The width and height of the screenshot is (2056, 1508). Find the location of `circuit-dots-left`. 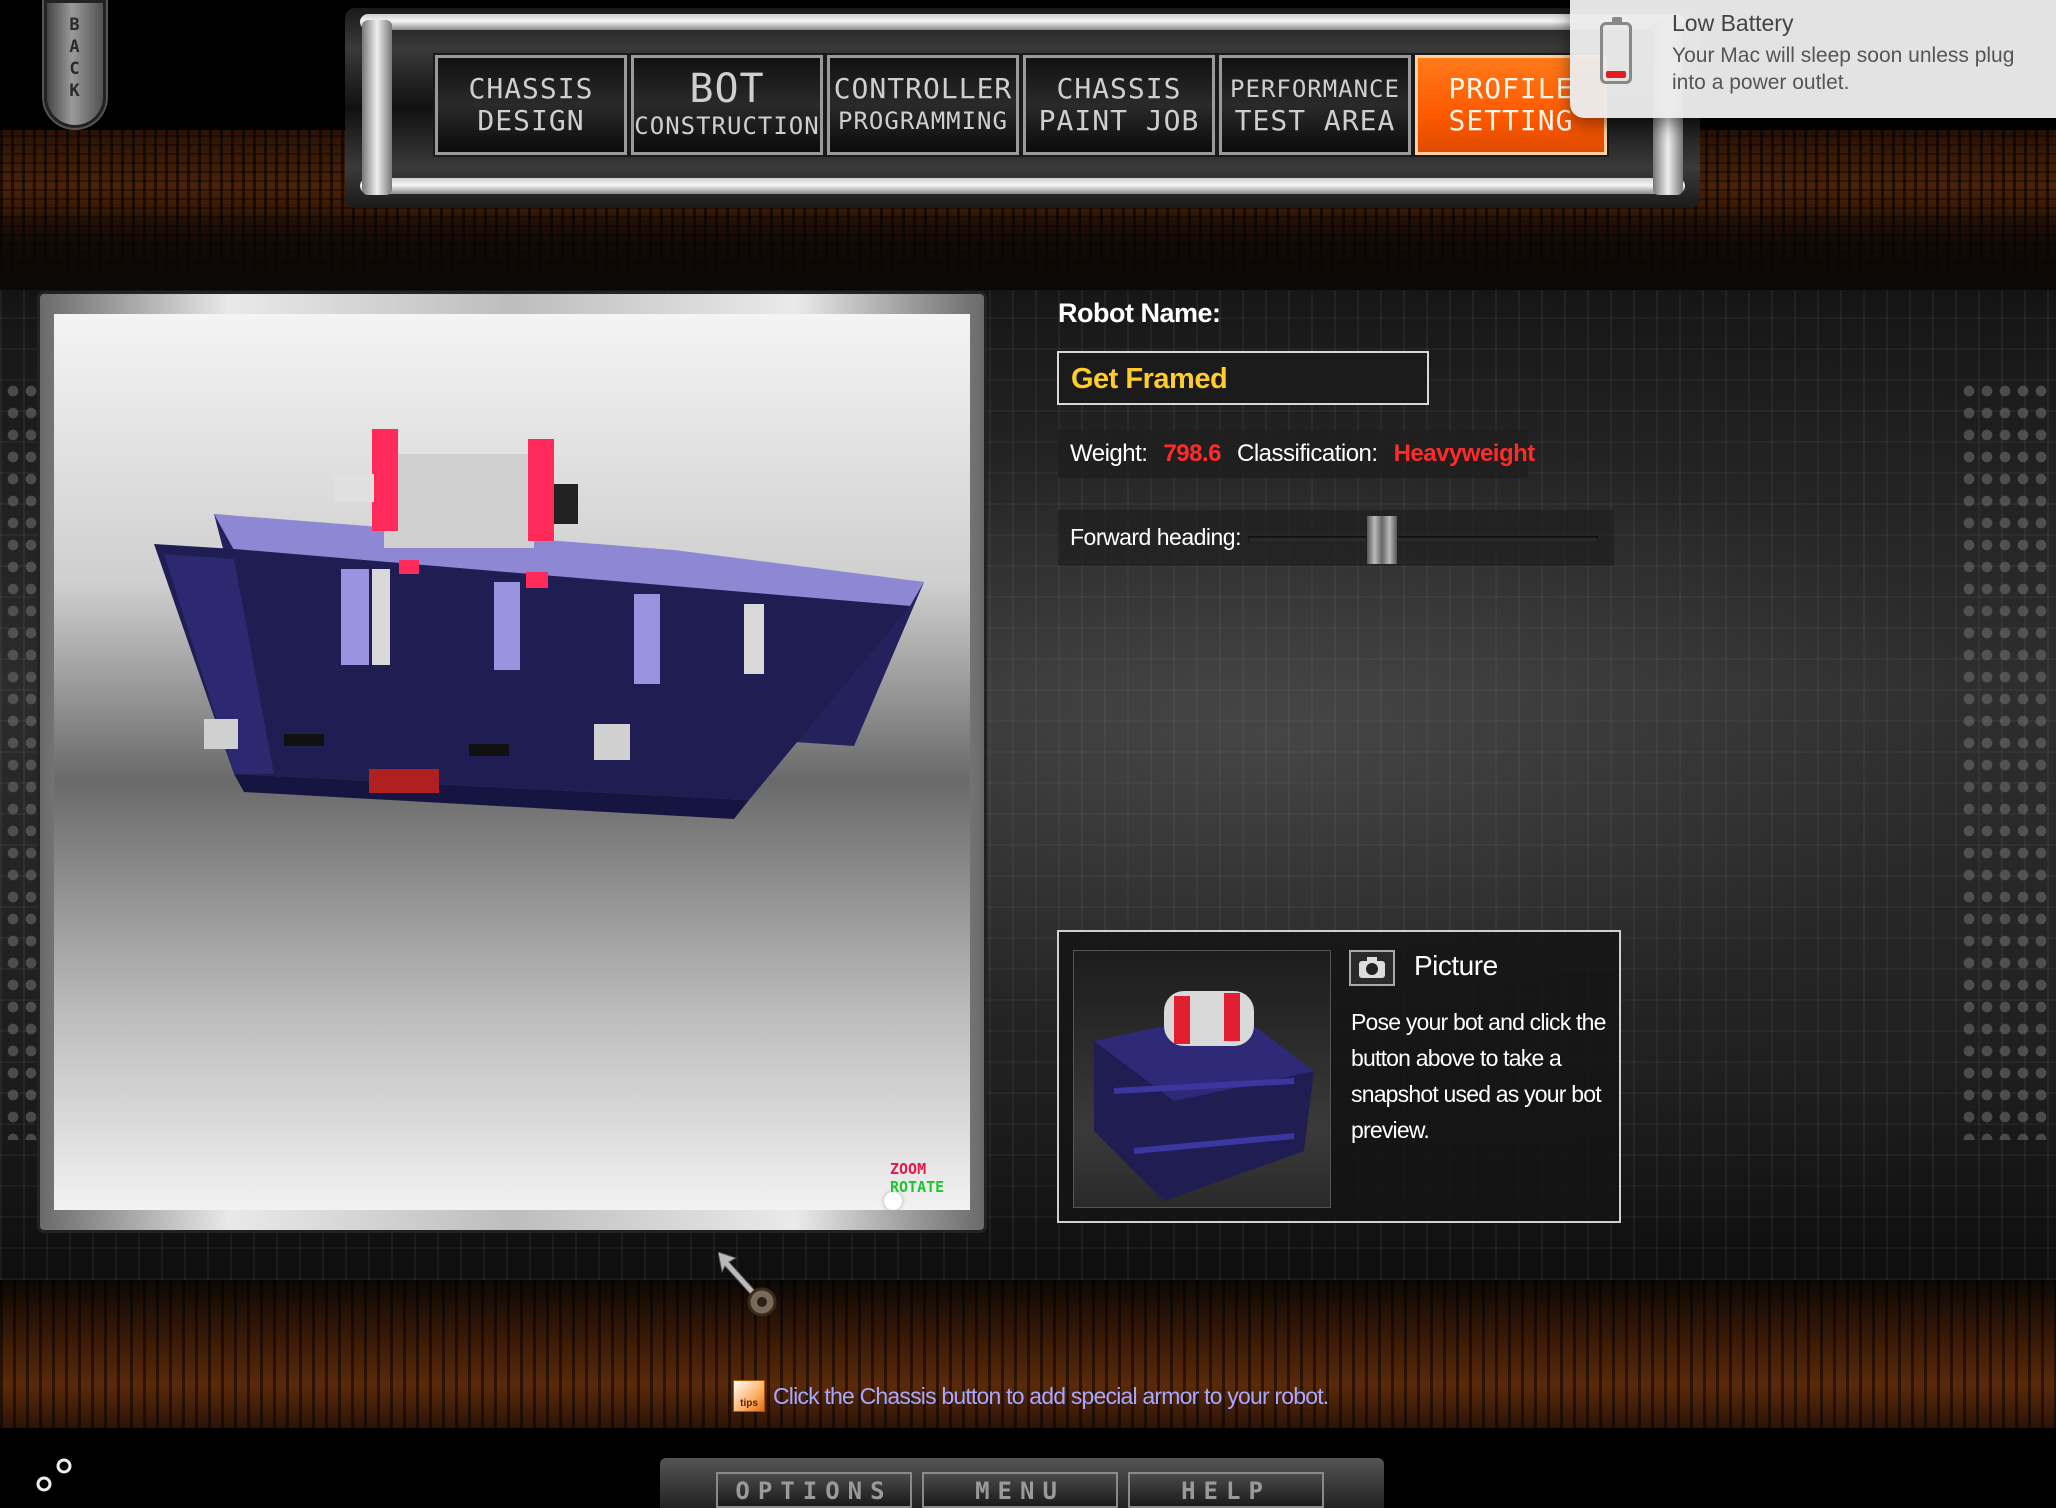

circuit-dots-left is located at coordinates (24, 760).